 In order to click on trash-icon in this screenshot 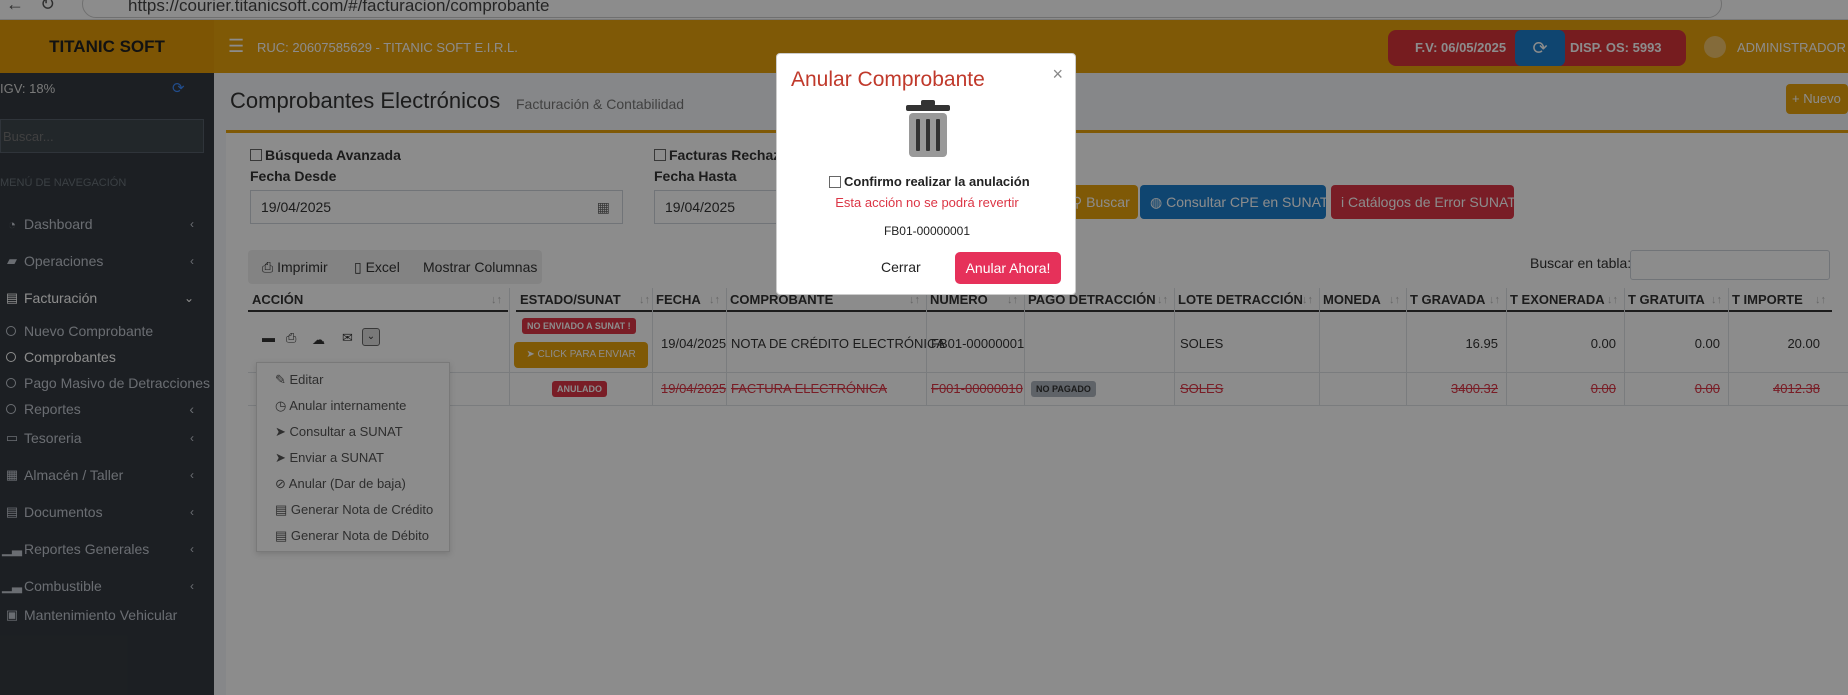, I will do `click(928, 128)`.